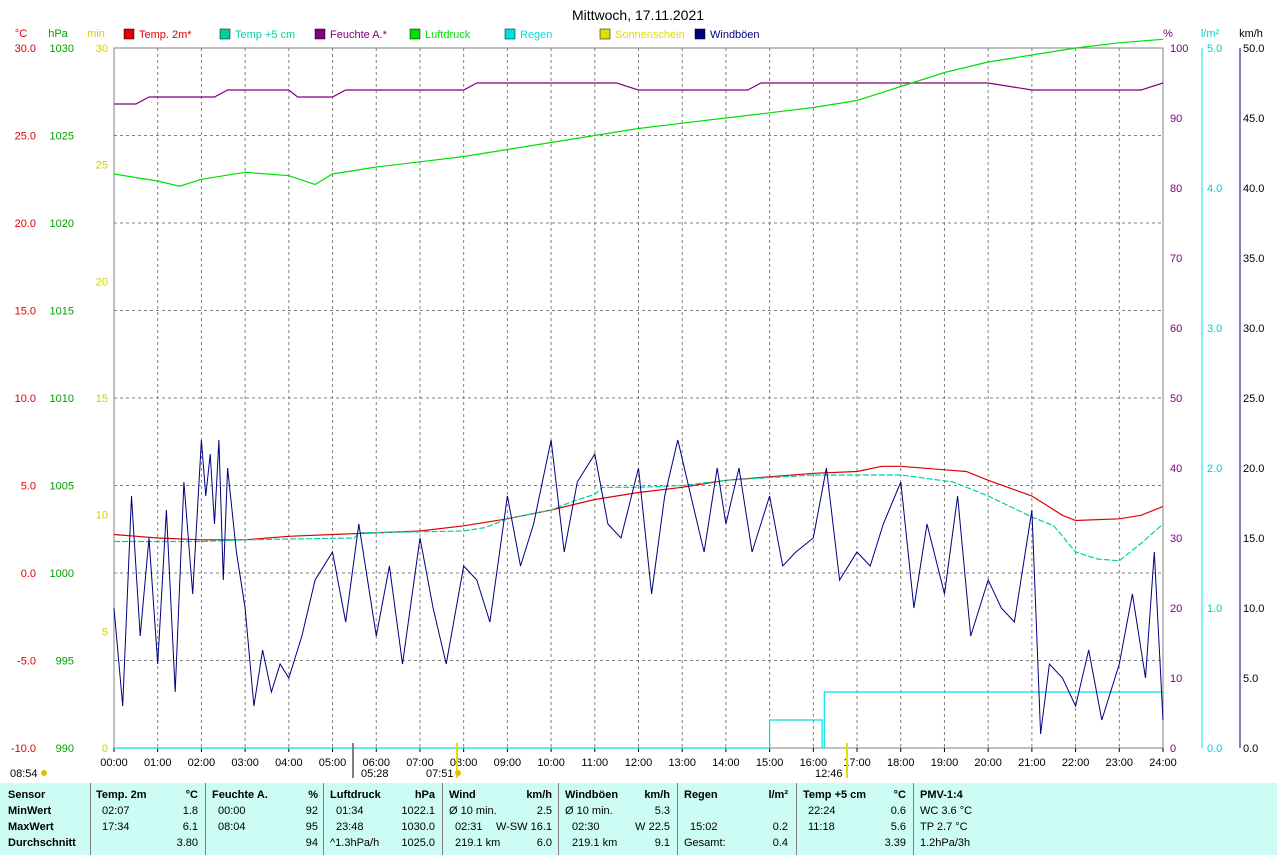 This screenshot has width=1277, height=855. What do you see at coordinates (662, 843) in the screenshot?
I see `avg-gust-value: 9.1` at bounding box center [662, 843].